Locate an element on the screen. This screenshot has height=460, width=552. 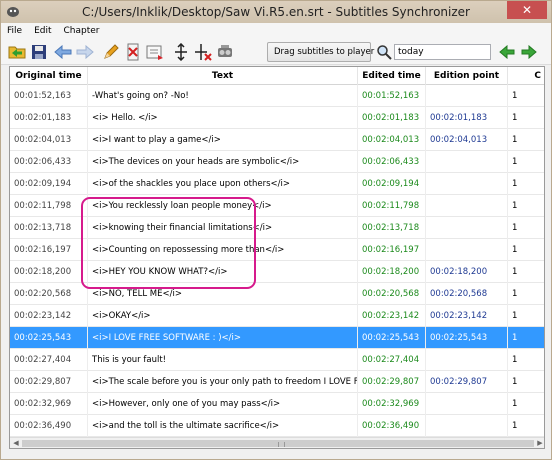
subtitle-text-cell: This is your fault! is located at coordinates (223, 360).